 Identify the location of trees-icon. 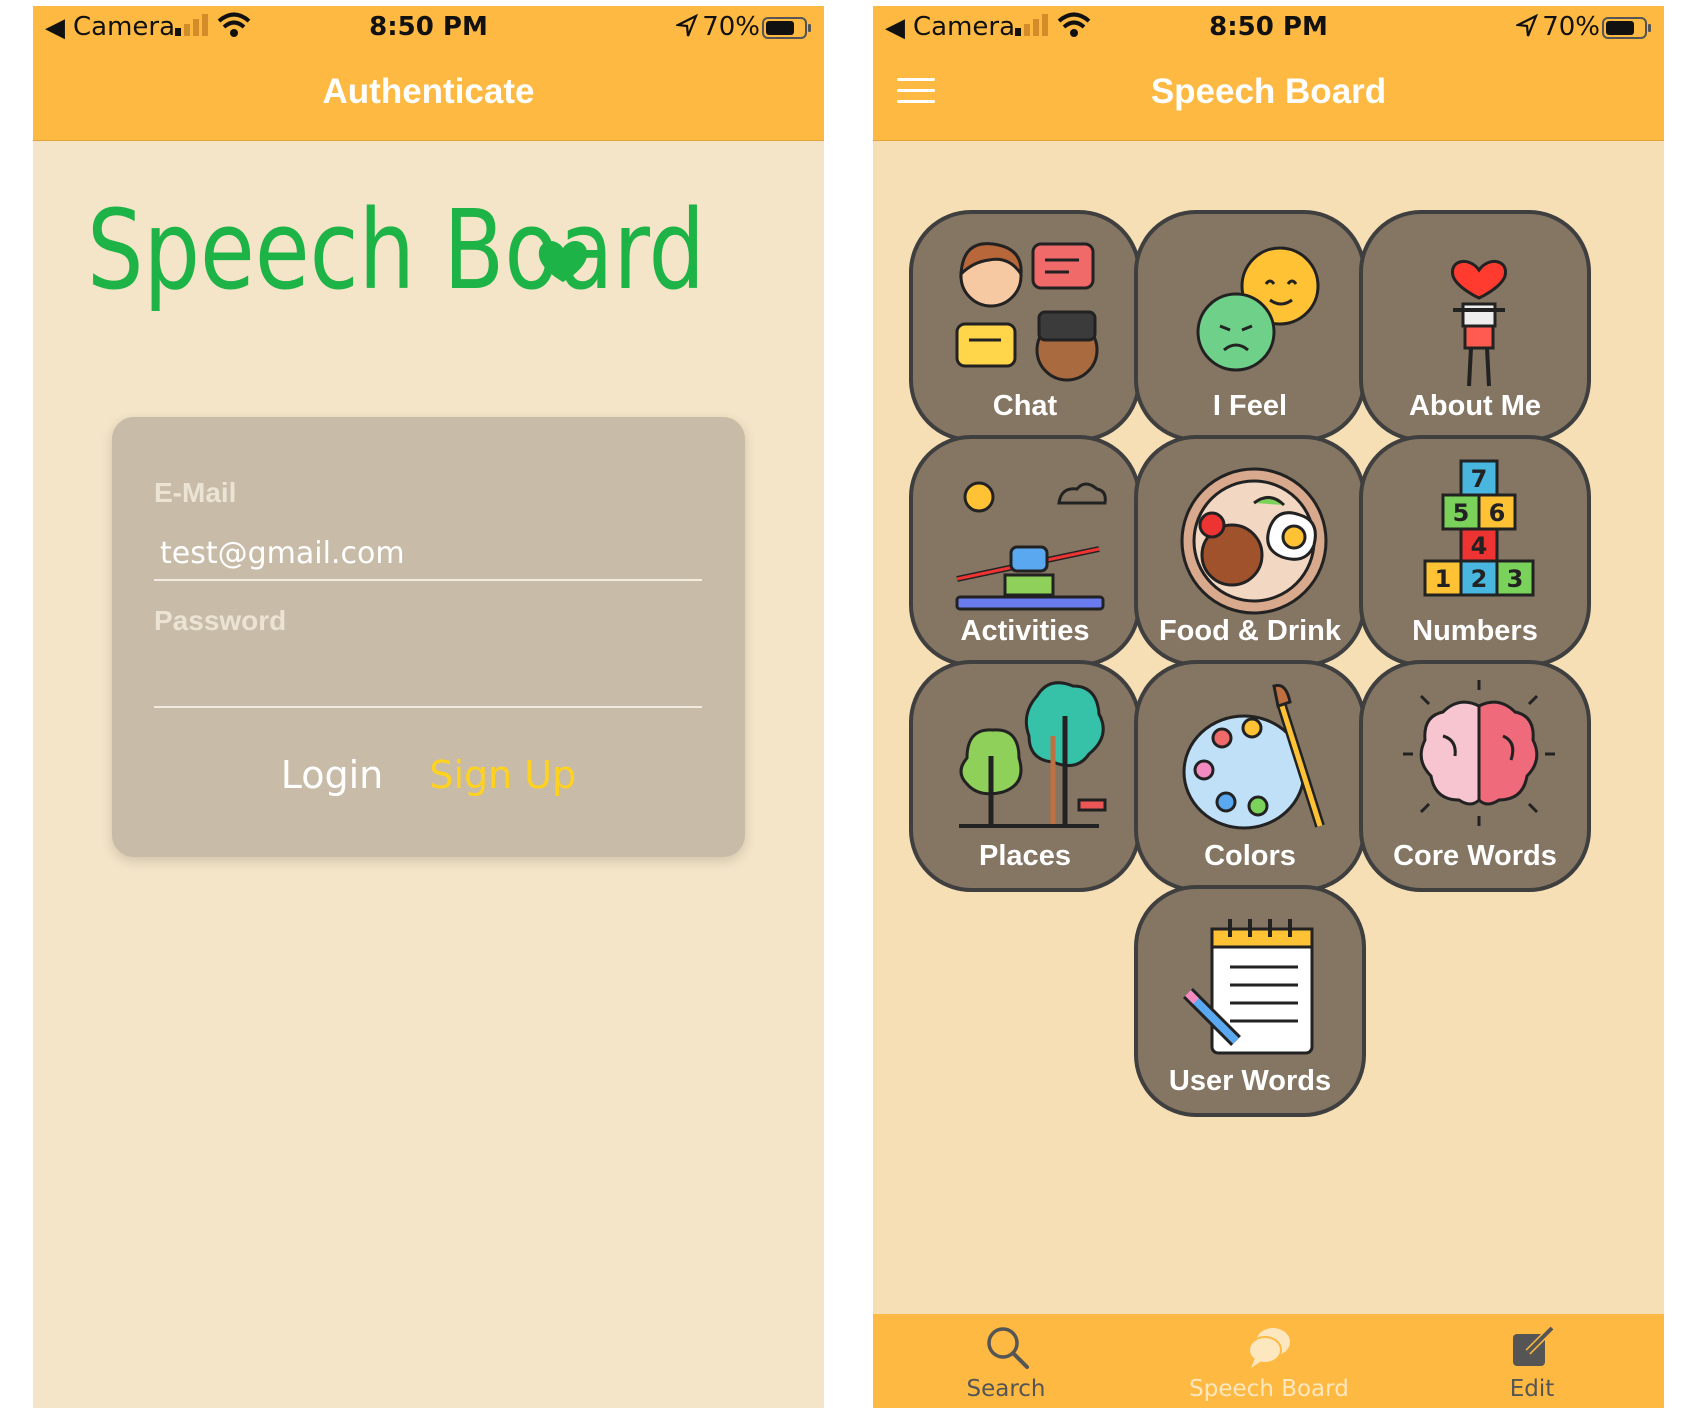
(1033, 754).